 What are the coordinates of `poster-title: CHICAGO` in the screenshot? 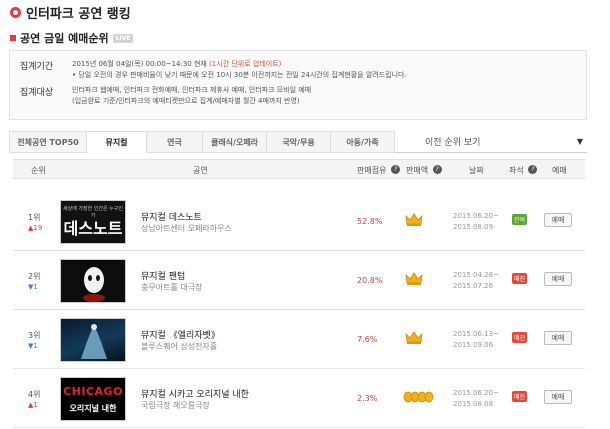 It's located at (93, 391).